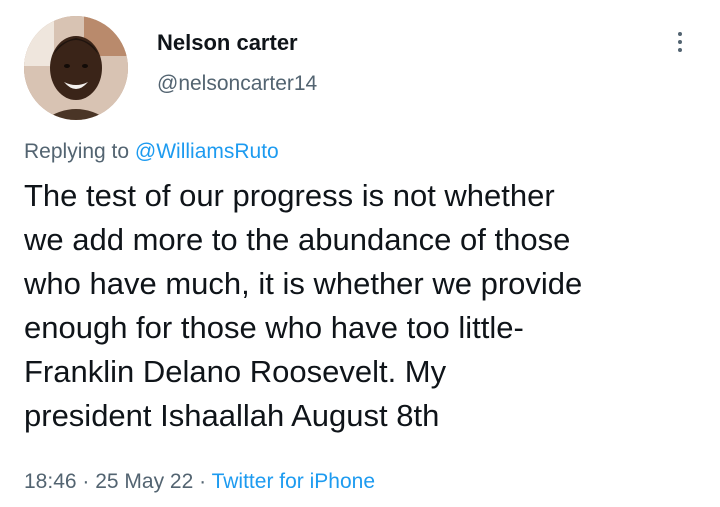  I want to click on user-handle: @nelsoncarter14, so click(237, 84).